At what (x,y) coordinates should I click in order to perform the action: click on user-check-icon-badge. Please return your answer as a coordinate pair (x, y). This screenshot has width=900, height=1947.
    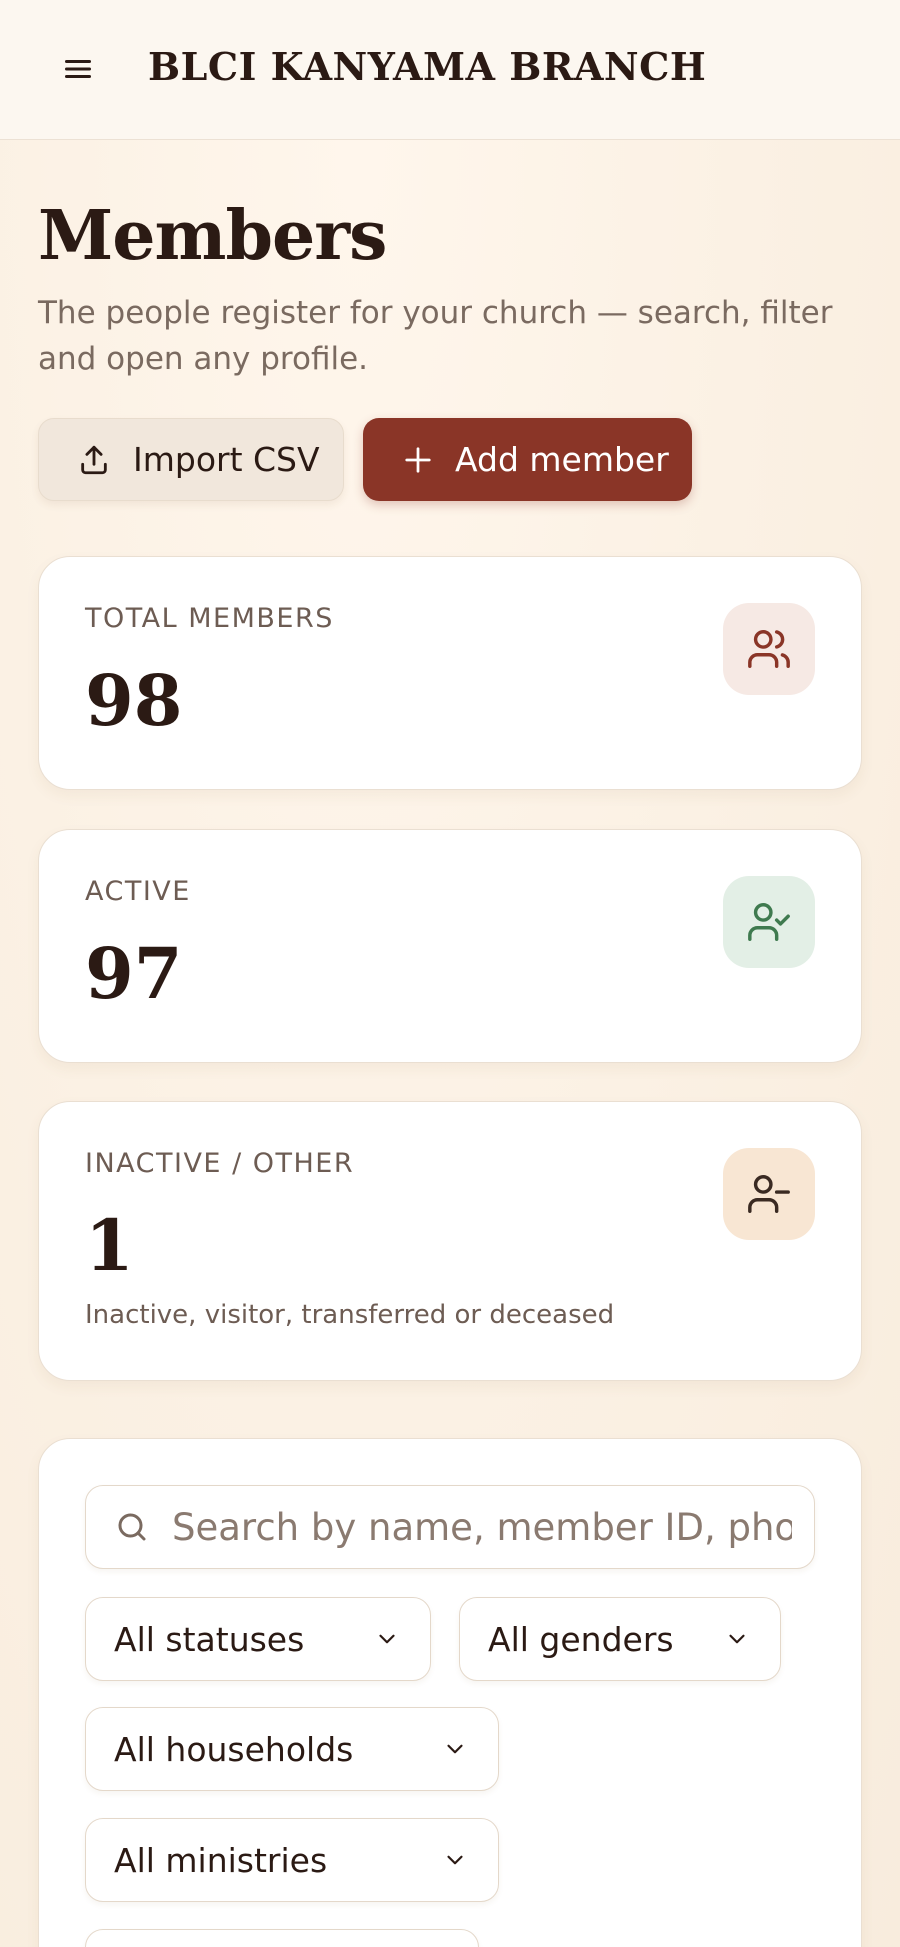
    Looking at the image, I should click on (769, 922).